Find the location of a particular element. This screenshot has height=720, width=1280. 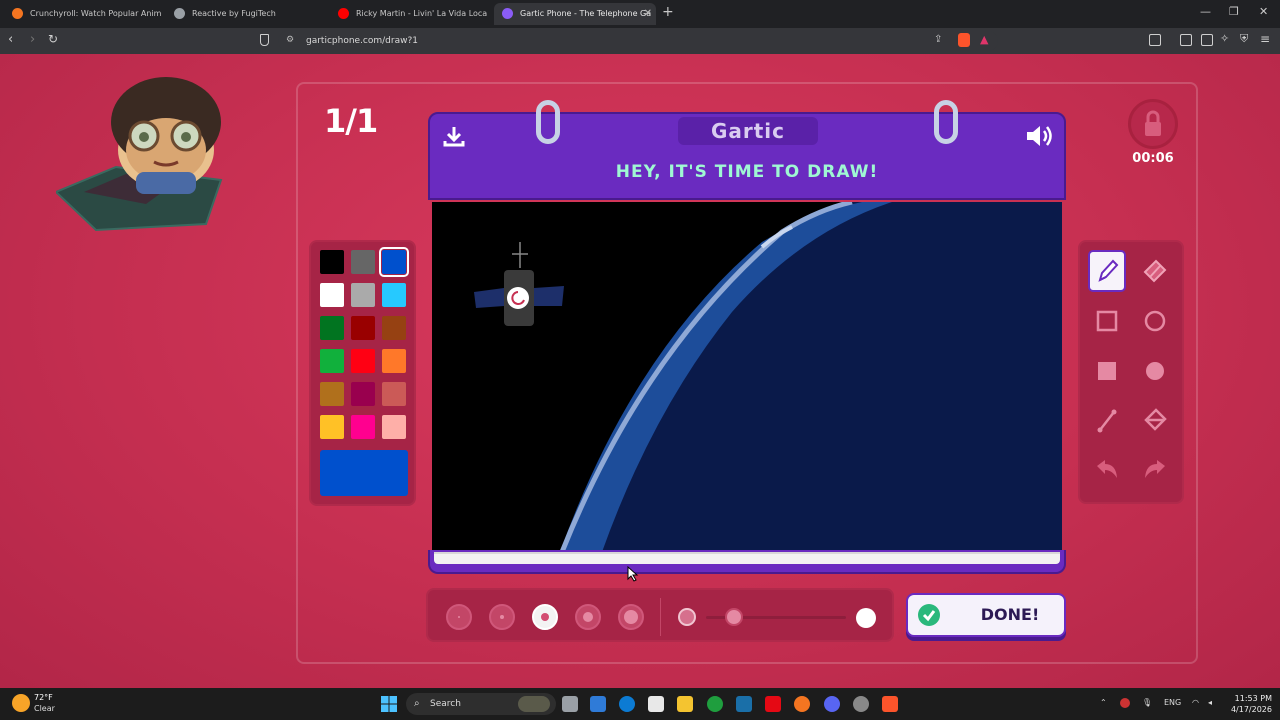

site-info-icon: ⚙ is located at coordinates (290, 40).